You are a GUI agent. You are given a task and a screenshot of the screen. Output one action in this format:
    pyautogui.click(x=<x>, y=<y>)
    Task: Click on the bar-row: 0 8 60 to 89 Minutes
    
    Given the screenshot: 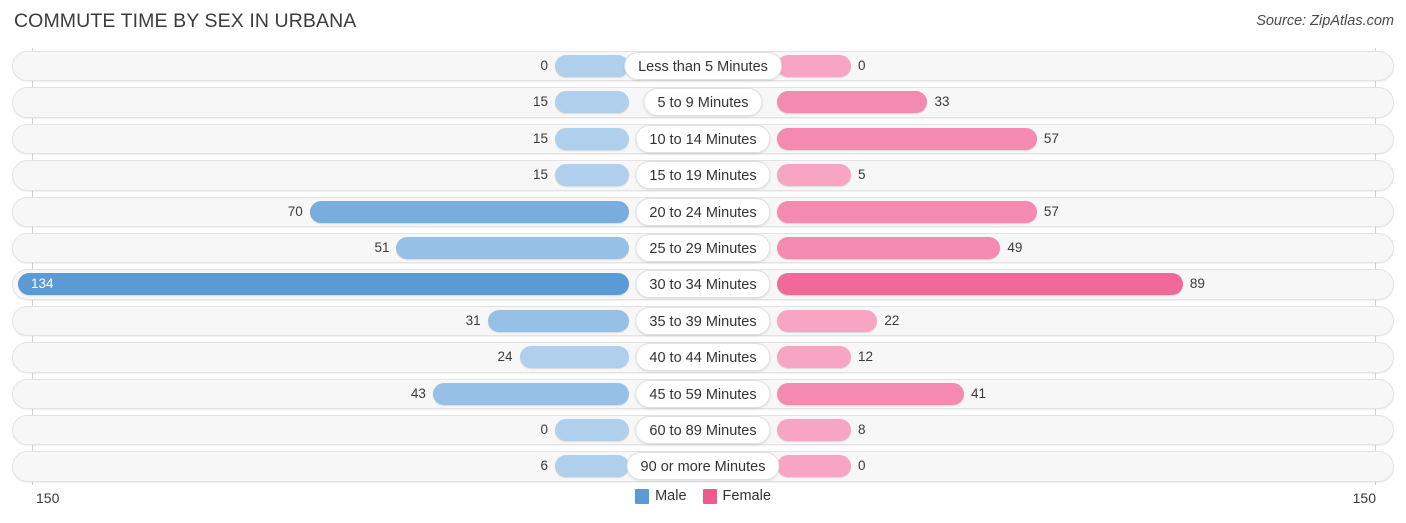 What is the action you would take?
    pyautogui.click(x=703, y=430)
    